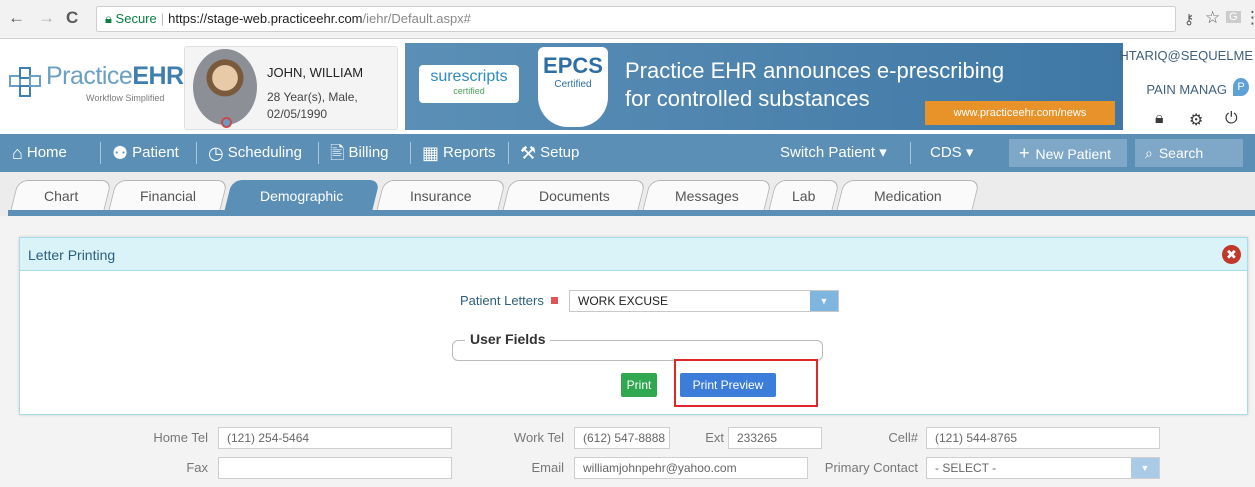 Image resolution: width=1255 pixels, height=487 pixels. What do you see at coordinates (1189, 19) in the screenshot?
I see `key-icon: ⚷` at bounding box center [1189, 19].